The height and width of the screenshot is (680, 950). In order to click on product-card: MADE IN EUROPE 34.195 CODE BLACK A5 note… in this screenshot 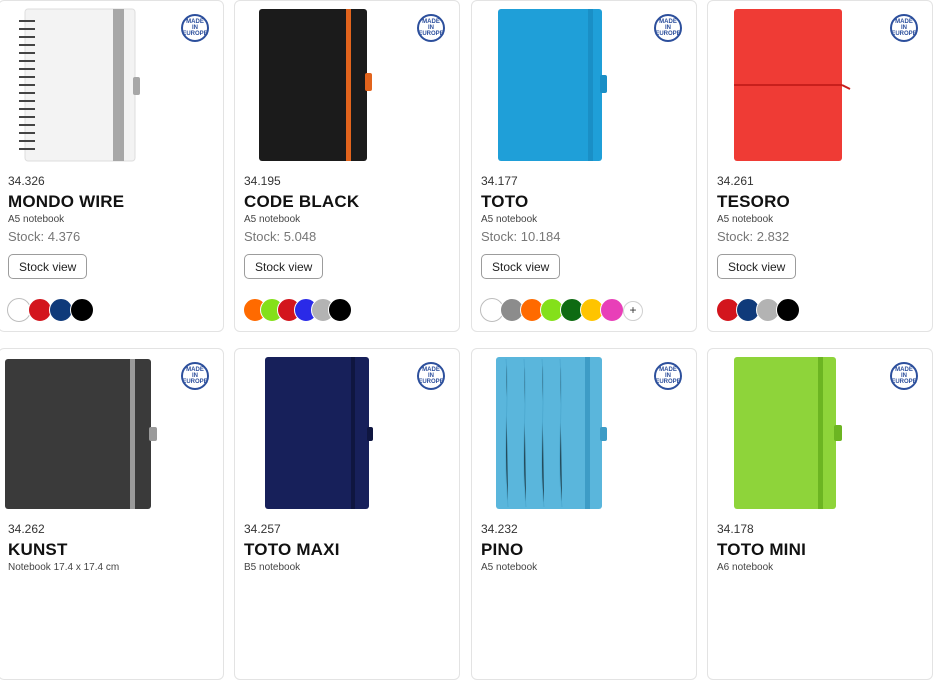, I will do `click(347, 166)`.